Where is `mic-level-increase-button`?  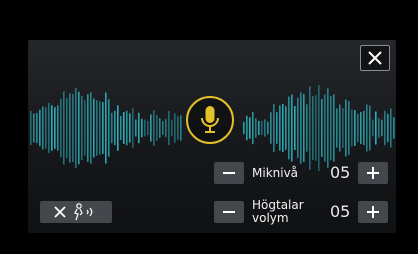
mic-level-increase-button is located at coordinates (373, 173).